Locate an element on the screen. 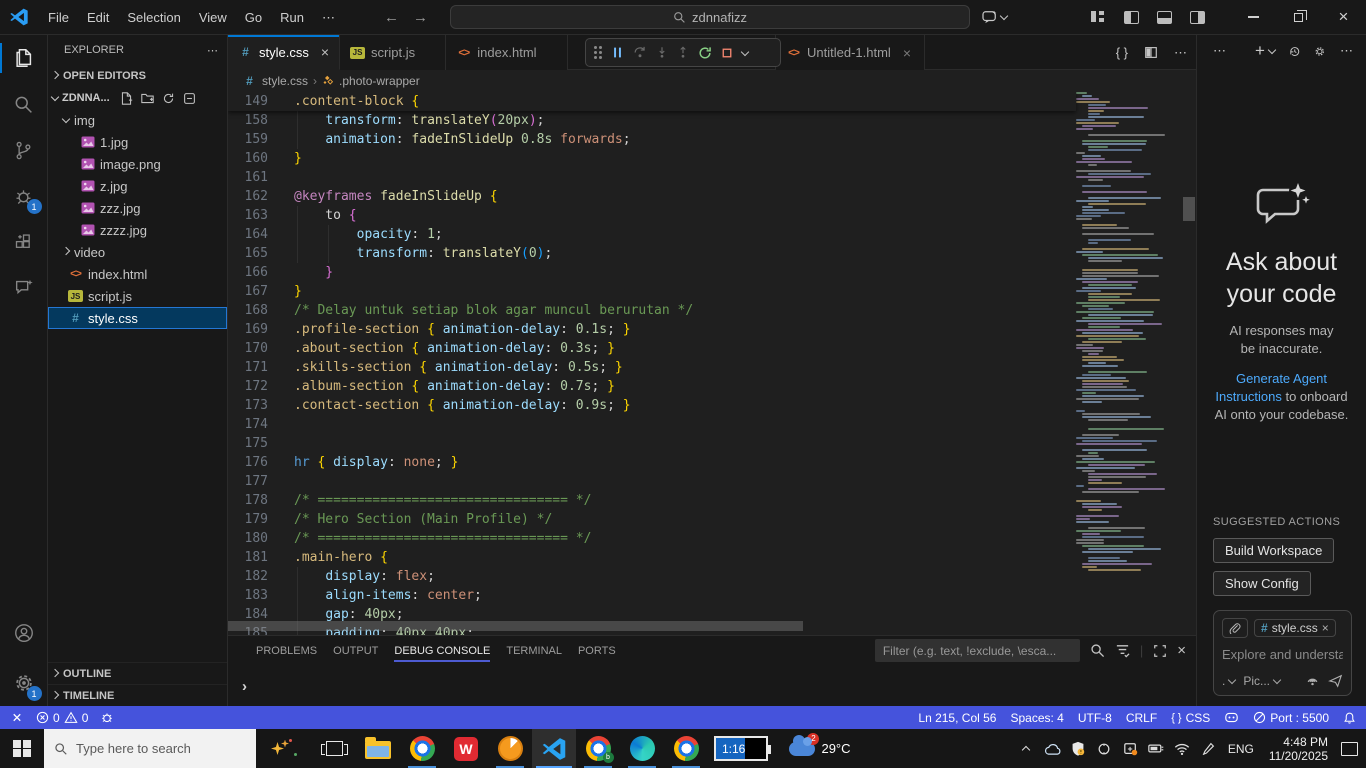  debug-restart-icon is located at coordinates (705, 53).